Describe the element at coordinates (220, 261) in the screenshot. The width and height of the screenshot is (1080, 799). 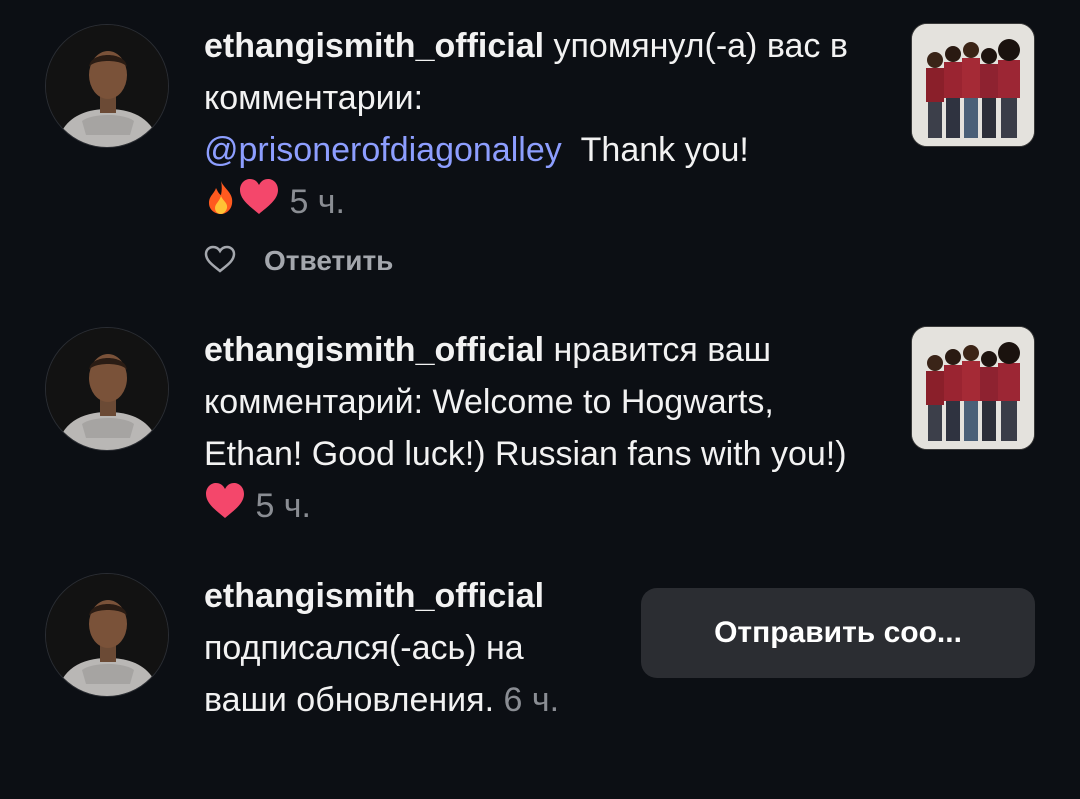
I see `heart-outline-icon` at that location.